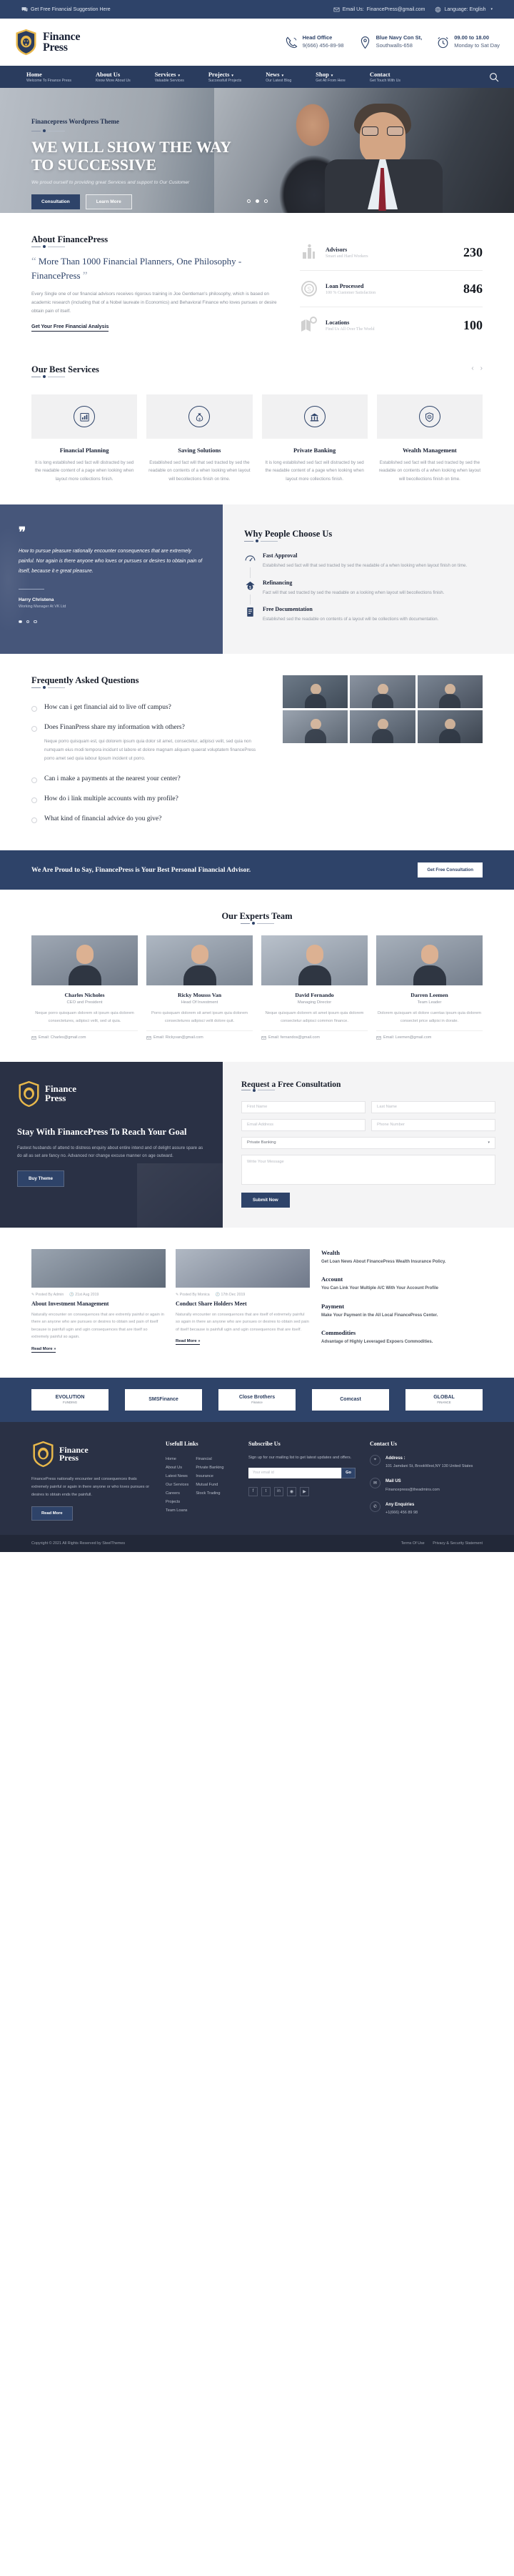 The width and height of the screenshot is (514, 2576). What do you see at coordinates (55, 47) in the screenshot?
I see `brand-line-2: Press` at bounding box center [55, 47].